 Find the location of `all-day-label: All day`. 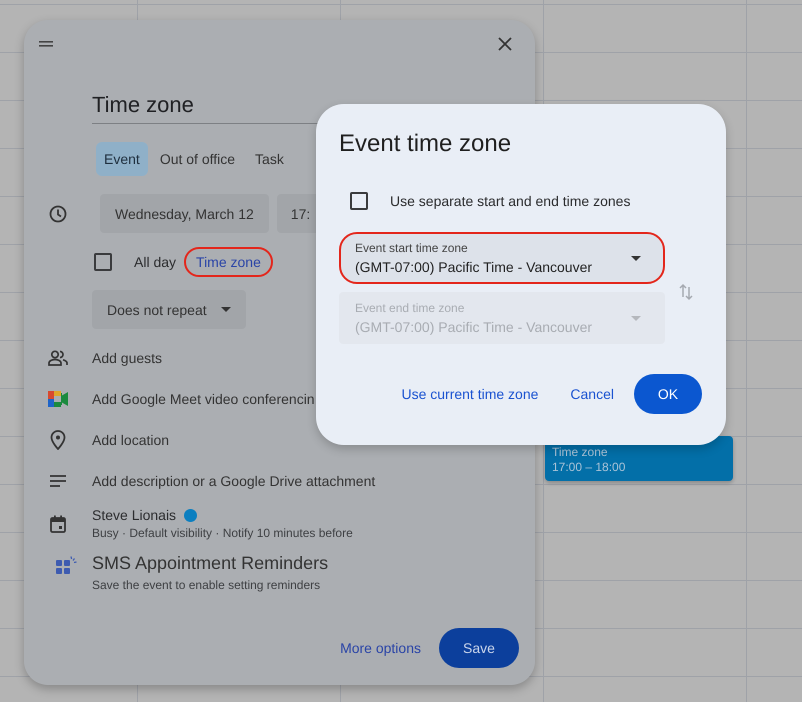

all-day-label: All day is located at coordinates (155, 262).